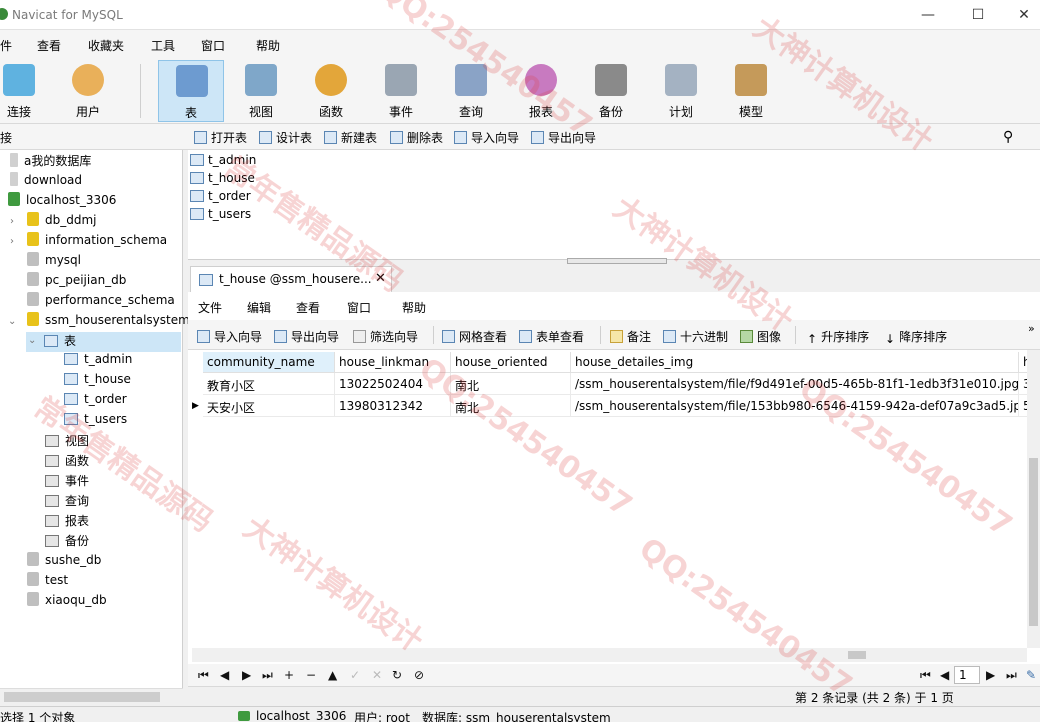  What do you see at coordinates (246, 675) in the screenshot?
I see `next-record-button: ▶` at bounding box center [246, 675].